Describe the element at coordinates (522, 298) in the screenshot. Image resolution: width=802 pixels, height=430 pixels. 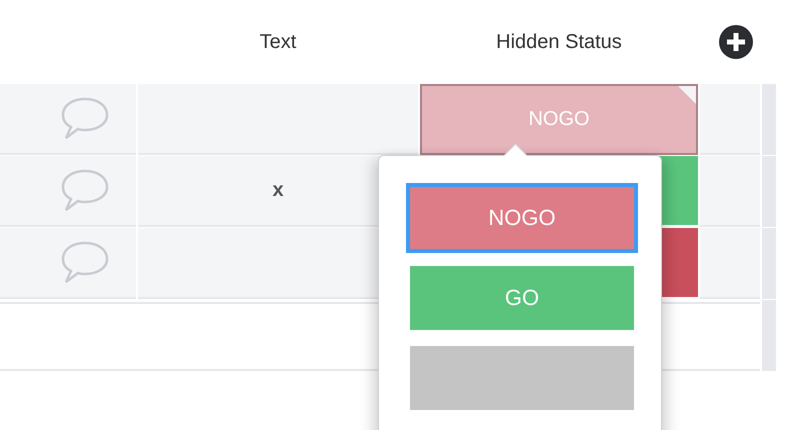
I see `status-option: GO` at that location.